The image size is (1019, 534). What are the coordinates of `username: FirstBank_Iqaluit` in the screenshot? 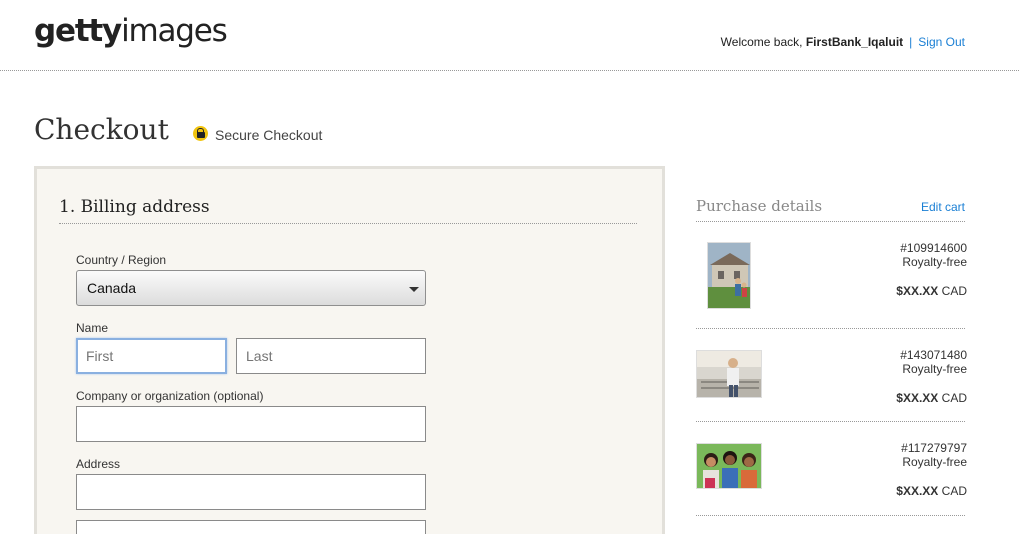 It's located at (854, 42).